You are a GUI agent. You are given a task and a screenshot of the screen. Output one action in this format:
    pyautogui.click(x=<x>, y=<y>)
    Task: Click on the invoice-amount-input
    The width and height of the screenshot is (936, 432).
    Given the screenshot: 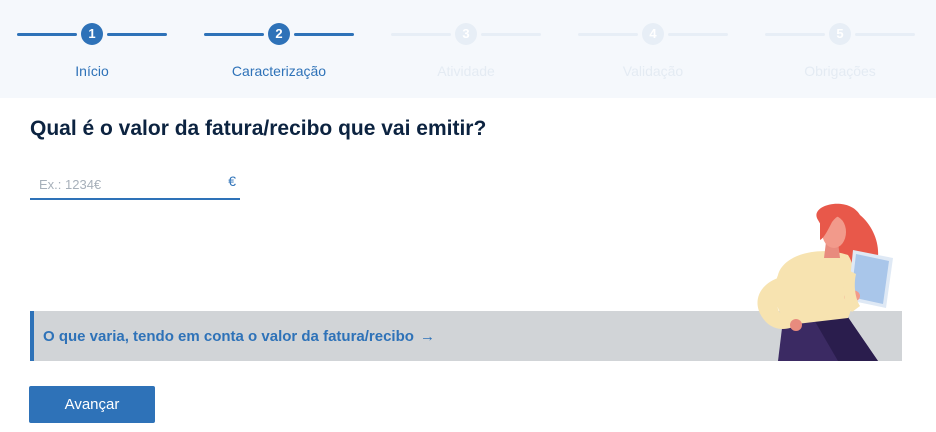 What is the action you would take?
    pyautogui.click(x=129, y=184)
    